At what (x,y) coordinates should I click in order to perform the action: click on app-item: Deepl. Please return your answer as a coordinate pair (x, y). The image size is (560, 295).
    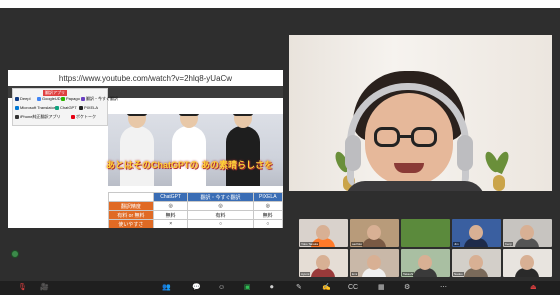
    Looking at the image, I should click on (22, 98).